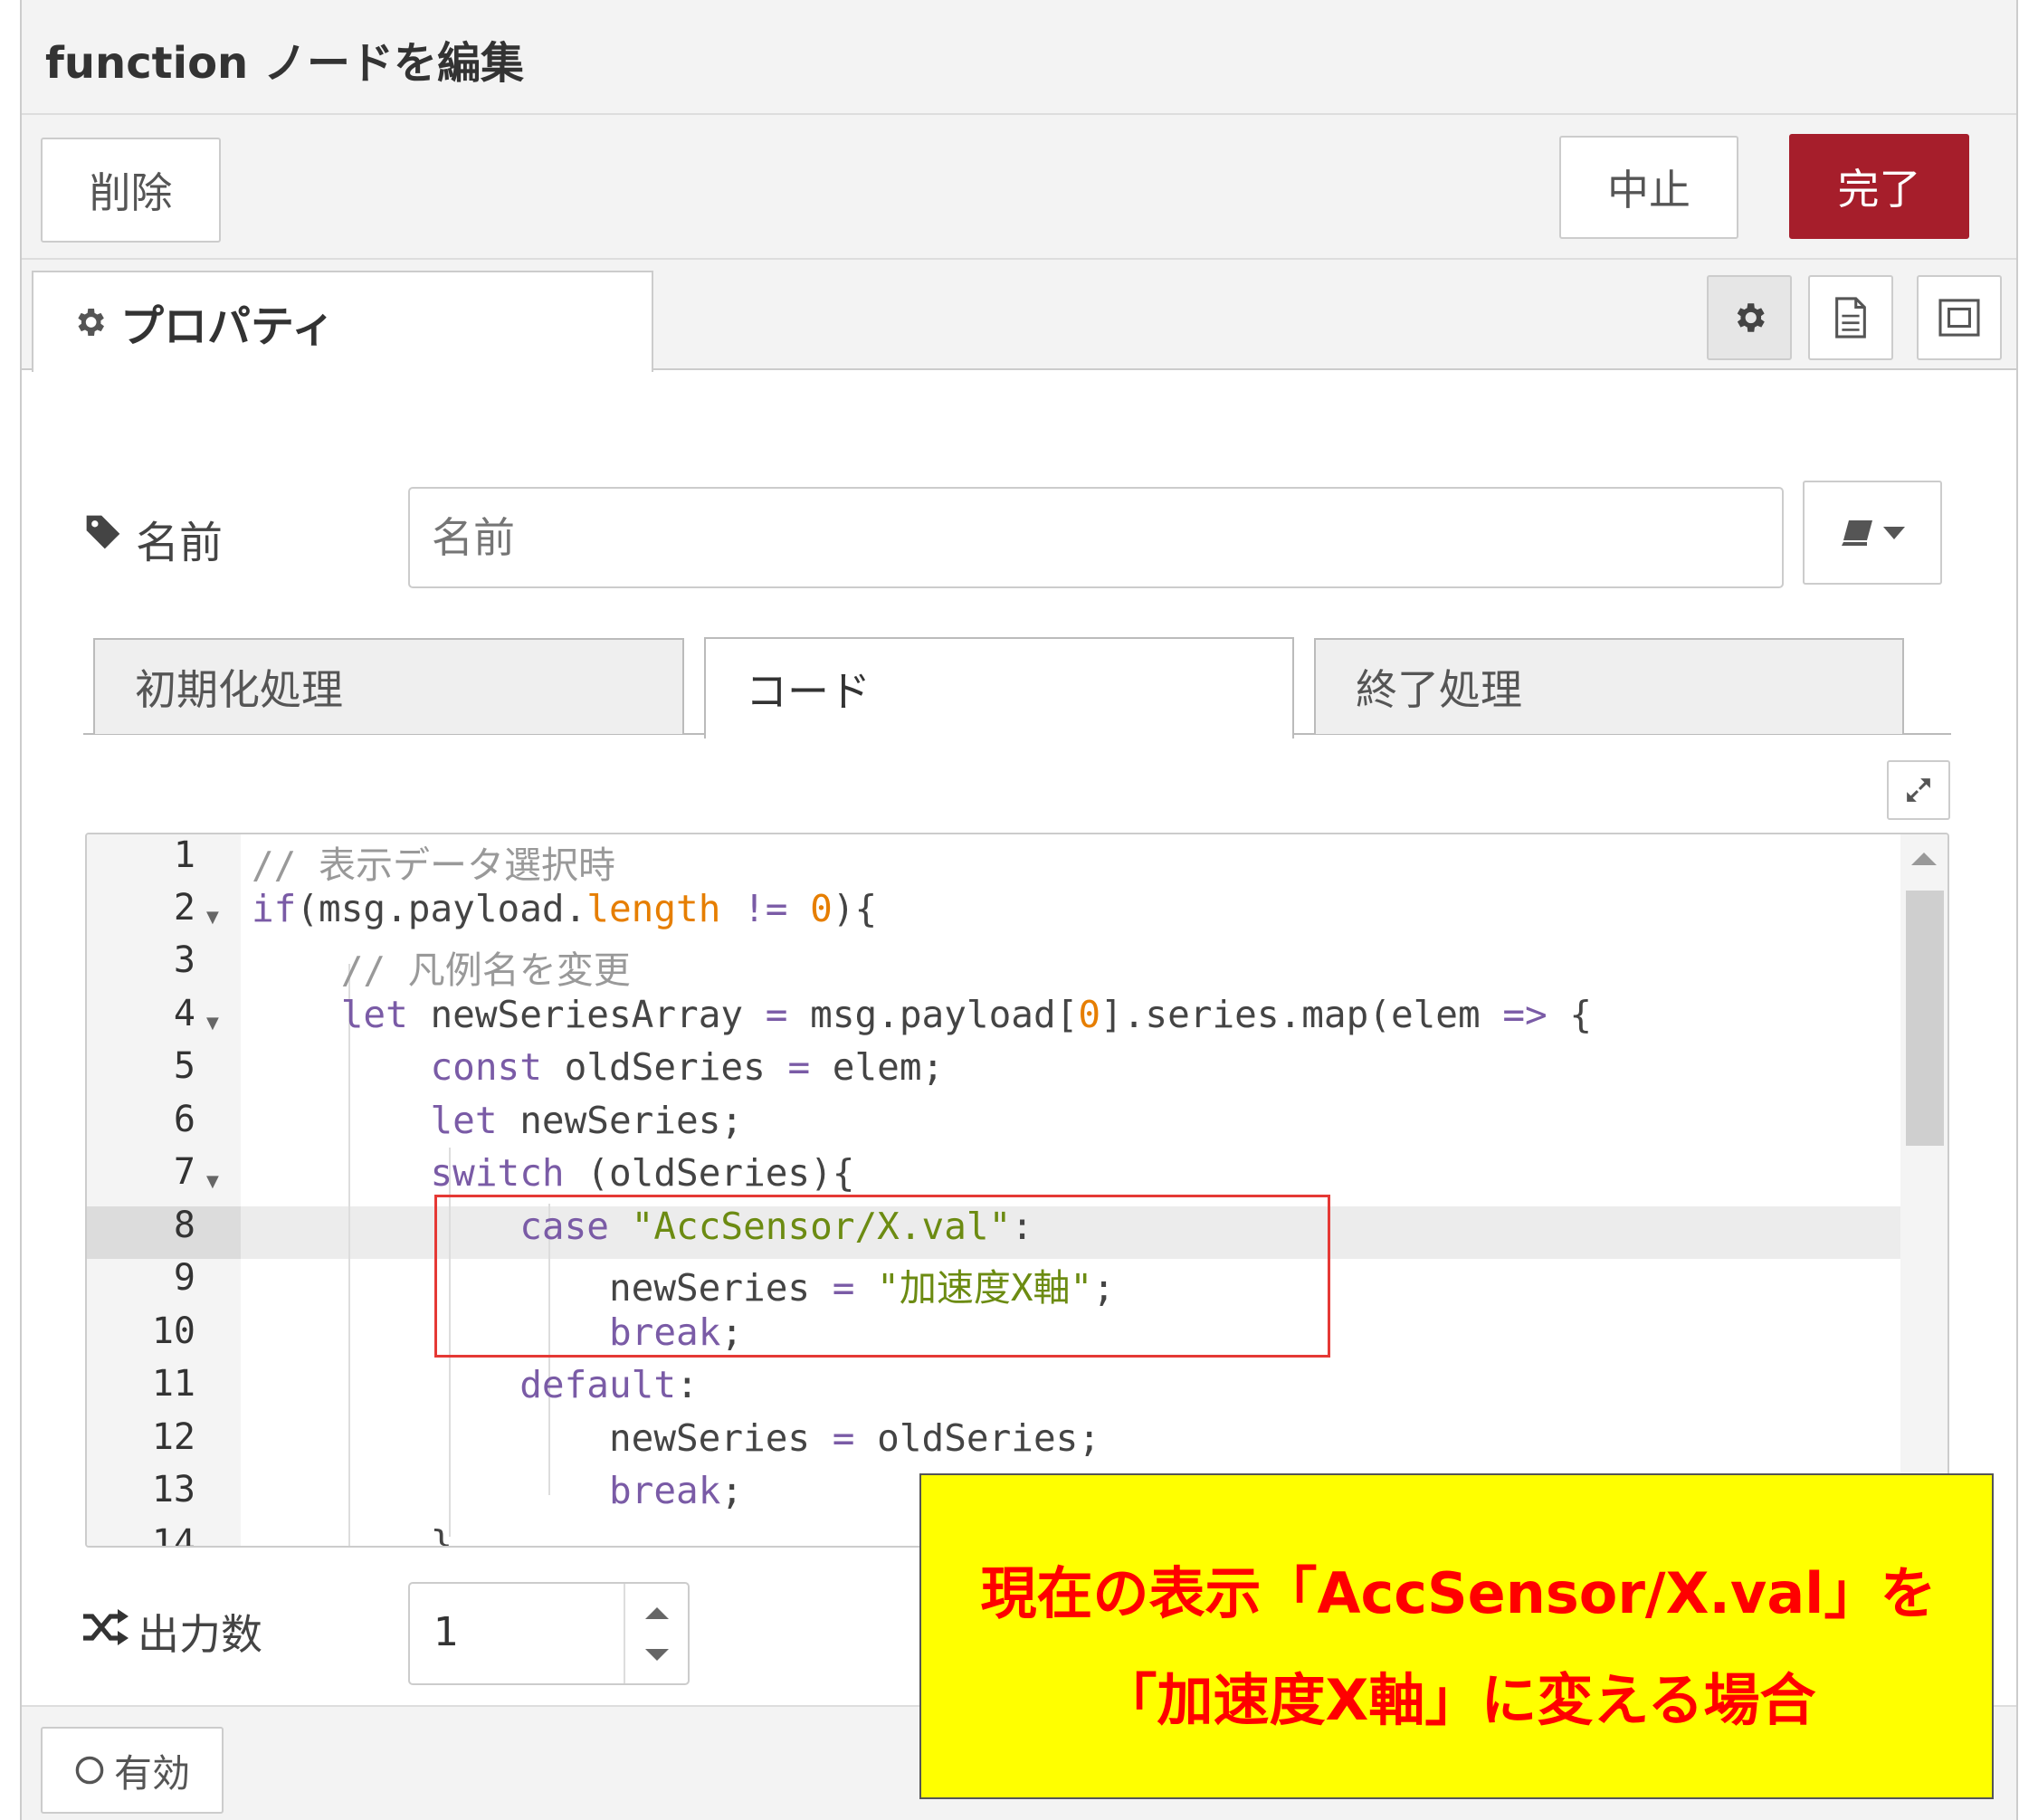 This screenshot has width=2038, height=1820. What do you see at coordinates (103, 532) in the screenshot?
I see `tag-icon` at bounding box center [103, 532].